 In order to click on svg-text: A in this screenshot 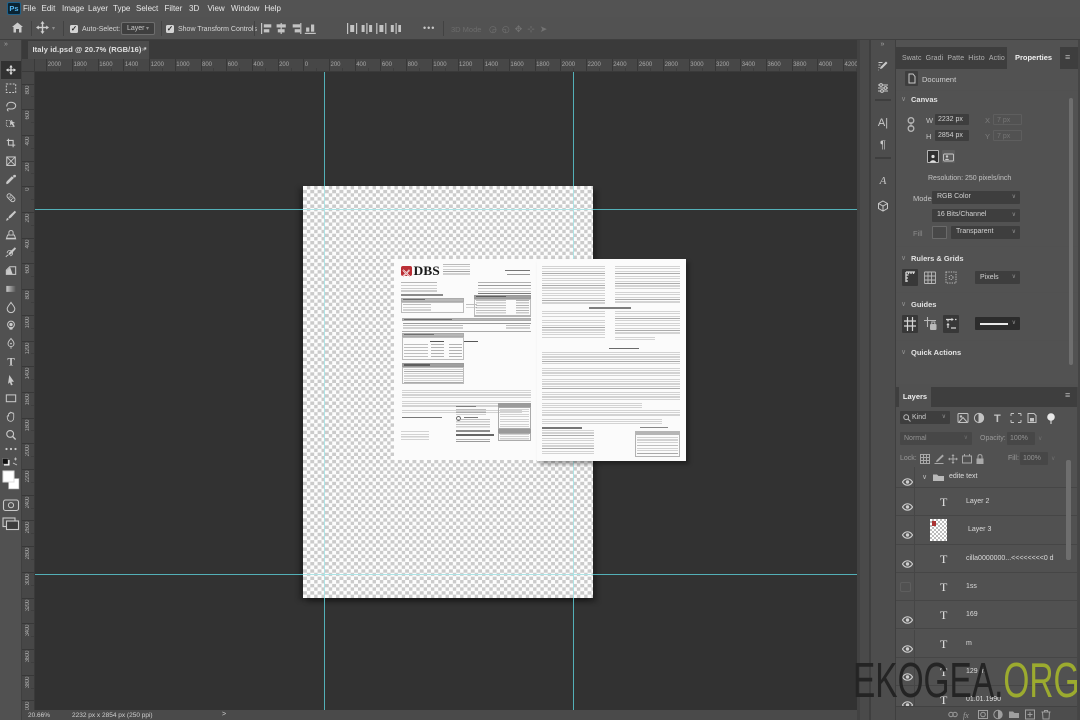, I will do `click(882, 181)`.